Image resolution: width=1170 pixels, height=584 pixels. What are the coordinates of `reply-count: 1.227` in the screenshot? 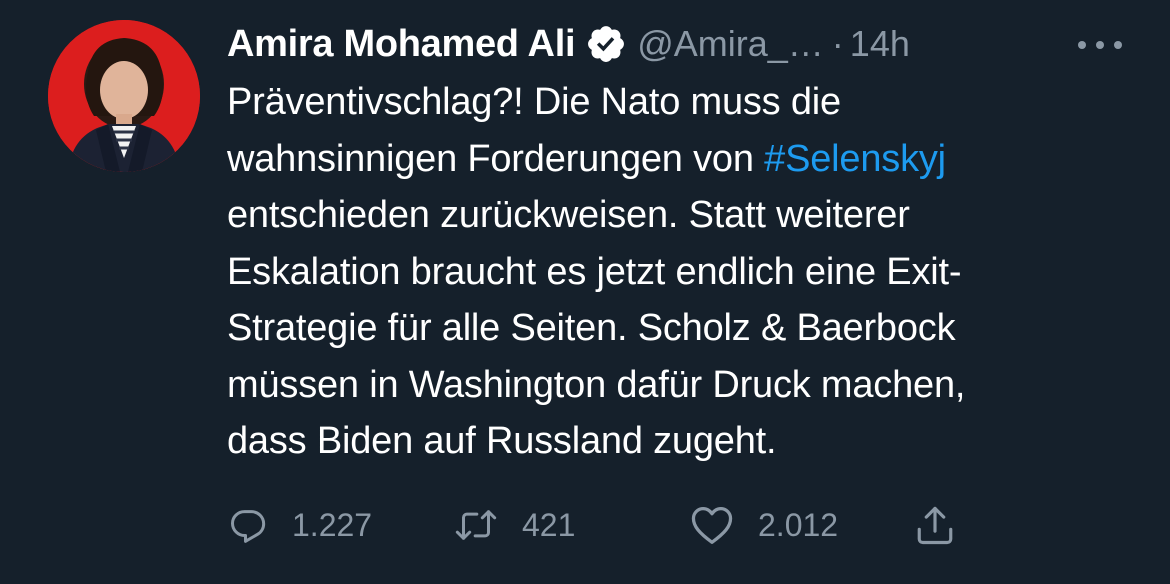 It's located at (332, 524).